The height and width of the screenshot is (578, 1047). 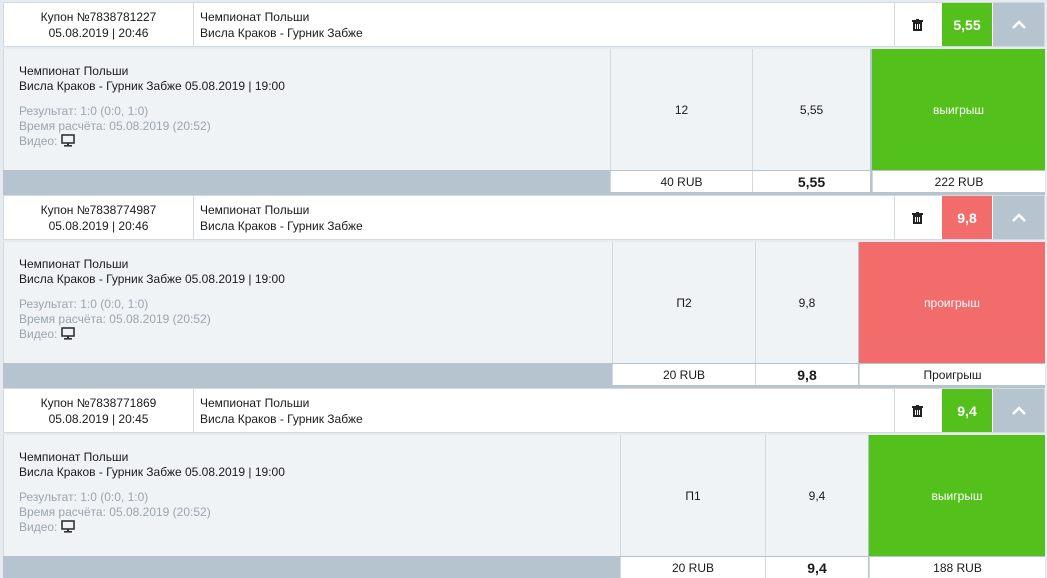 I want to click on coupon-number: Купон №7838781227, so click(x=98, y=17).